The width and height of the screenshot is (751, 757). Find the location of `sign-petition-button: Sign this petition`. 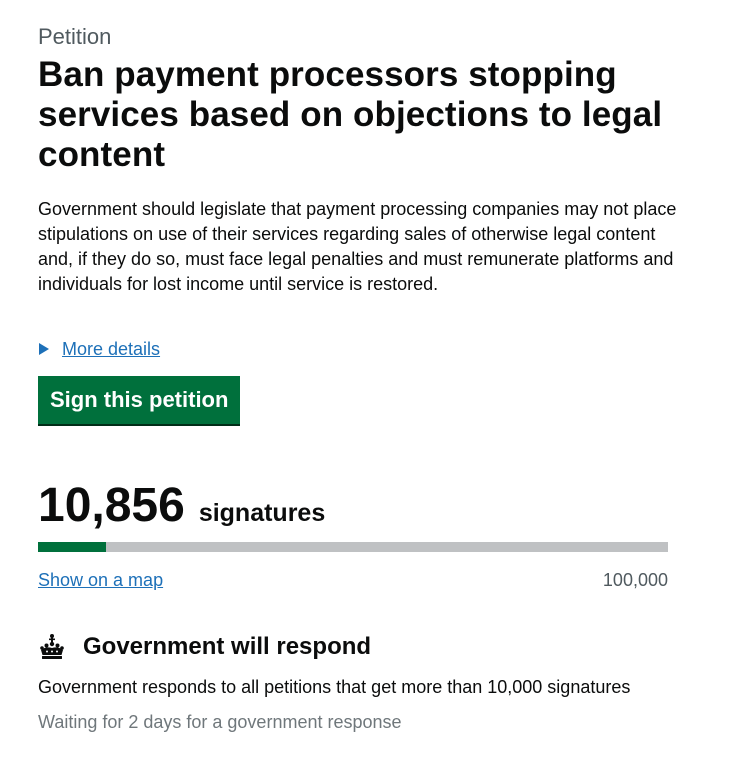

sign-petition-button: Sign this petition is located at coordinates (139, 401).